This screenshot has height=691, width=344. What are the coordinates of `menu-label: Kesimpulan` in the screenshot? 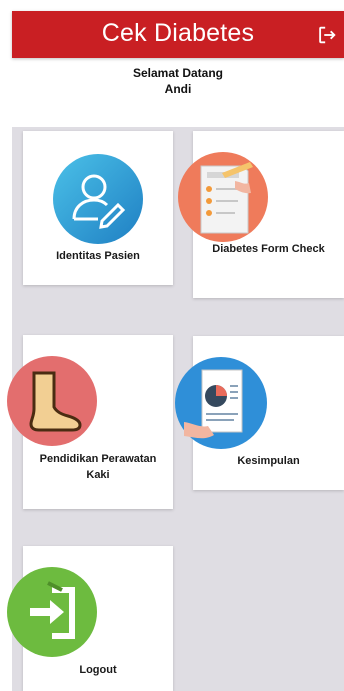 It's located at (268, 461).